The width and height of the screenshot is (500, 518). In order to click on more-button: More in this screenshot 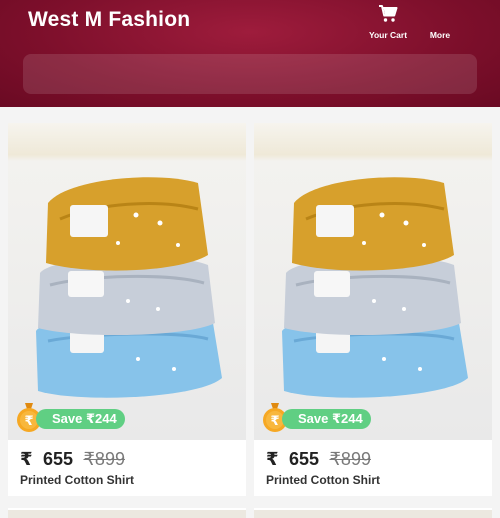, I will do `click(440, 22)`.